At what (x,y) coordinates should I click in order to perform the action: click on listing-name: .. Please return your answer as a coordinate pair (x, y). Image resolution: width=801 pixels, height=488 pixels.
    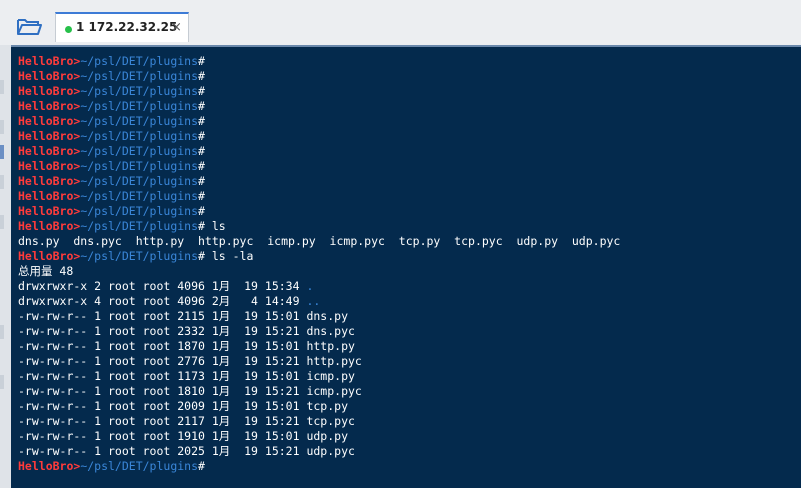
    Looking at the image, I should click on (310, 286).